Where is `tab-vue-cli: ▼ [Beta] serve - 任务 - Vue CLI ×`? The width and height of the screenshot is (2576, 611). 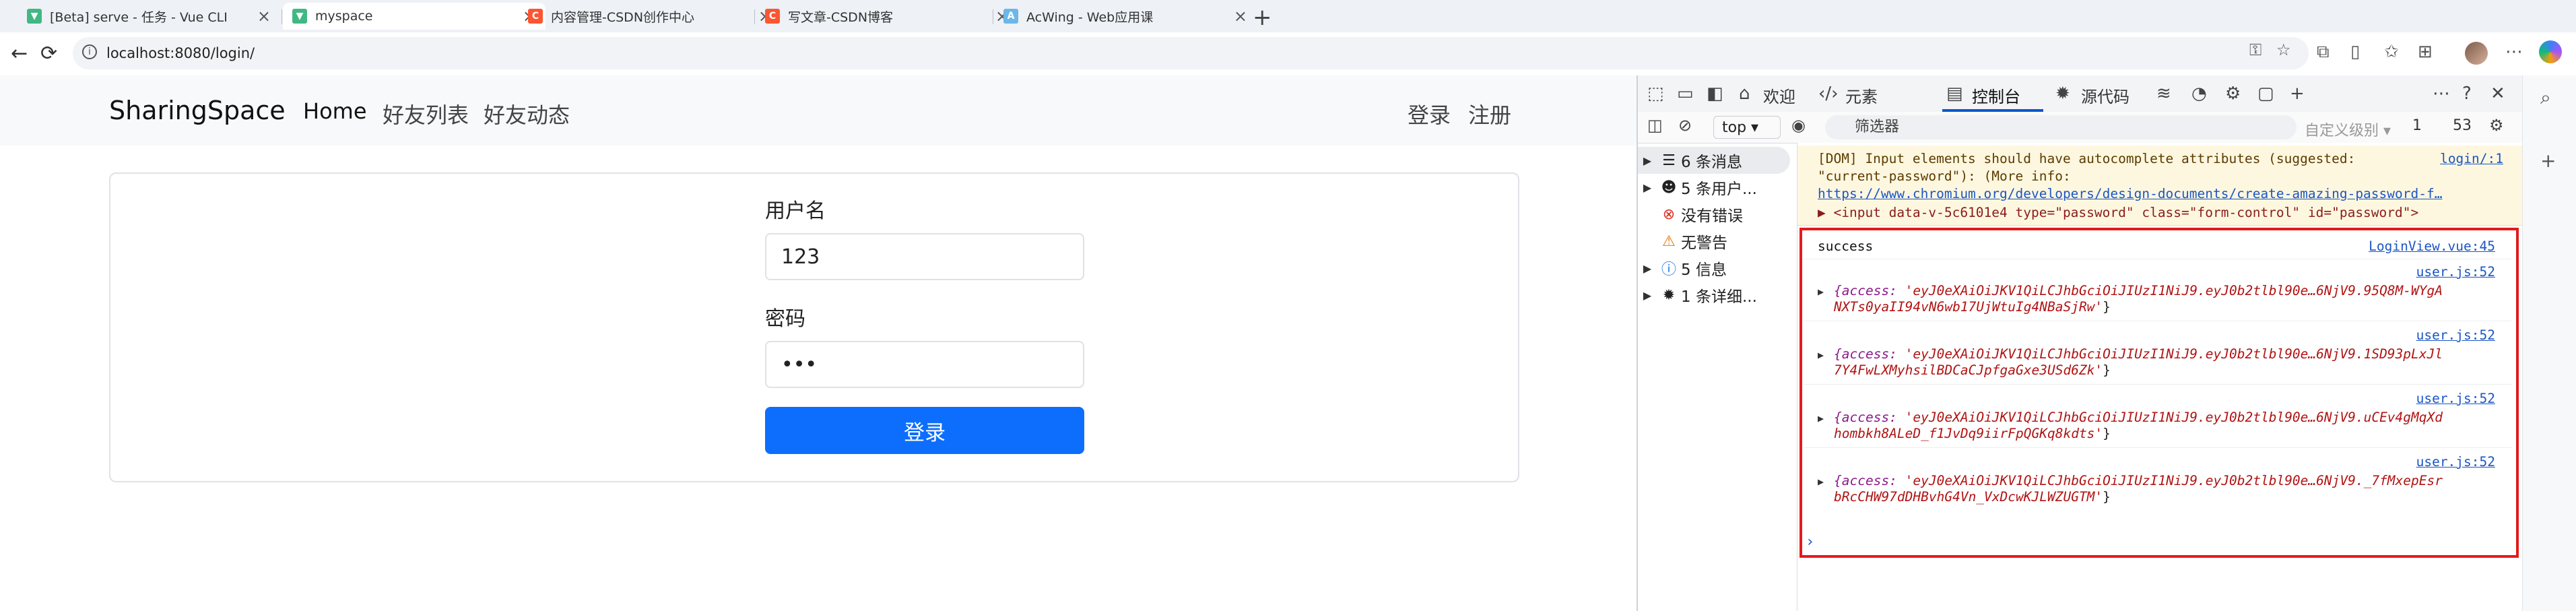 tab-vue-cli: ▼ [Beta] serve - 任务 - Vue CLI × is located at coordinates (149, 16).